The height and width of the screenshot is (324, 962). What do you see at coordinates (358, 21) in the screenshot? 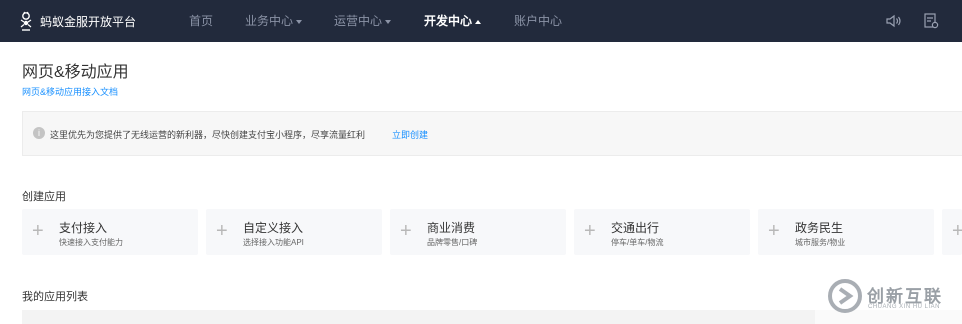
I see `nav-item-label: 运营中心` at bounding box center [358, 21].